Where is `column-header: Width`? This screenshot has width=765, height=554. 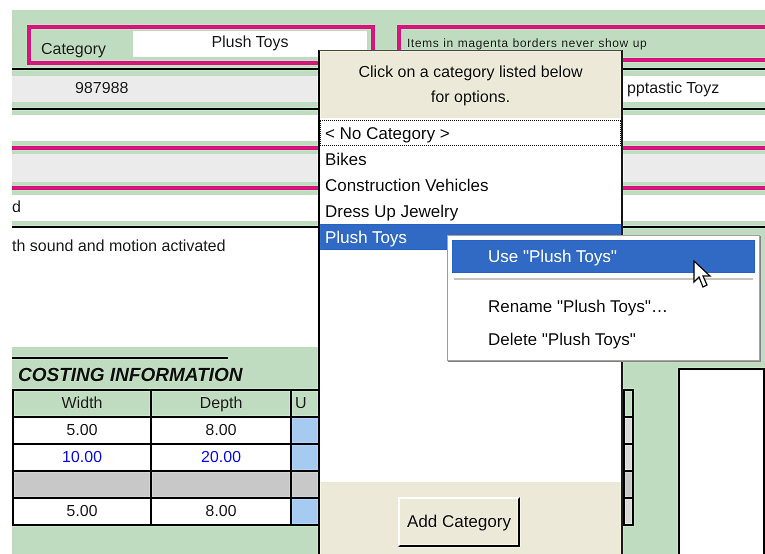 column-header: Width is located at coordinates (82, 403).